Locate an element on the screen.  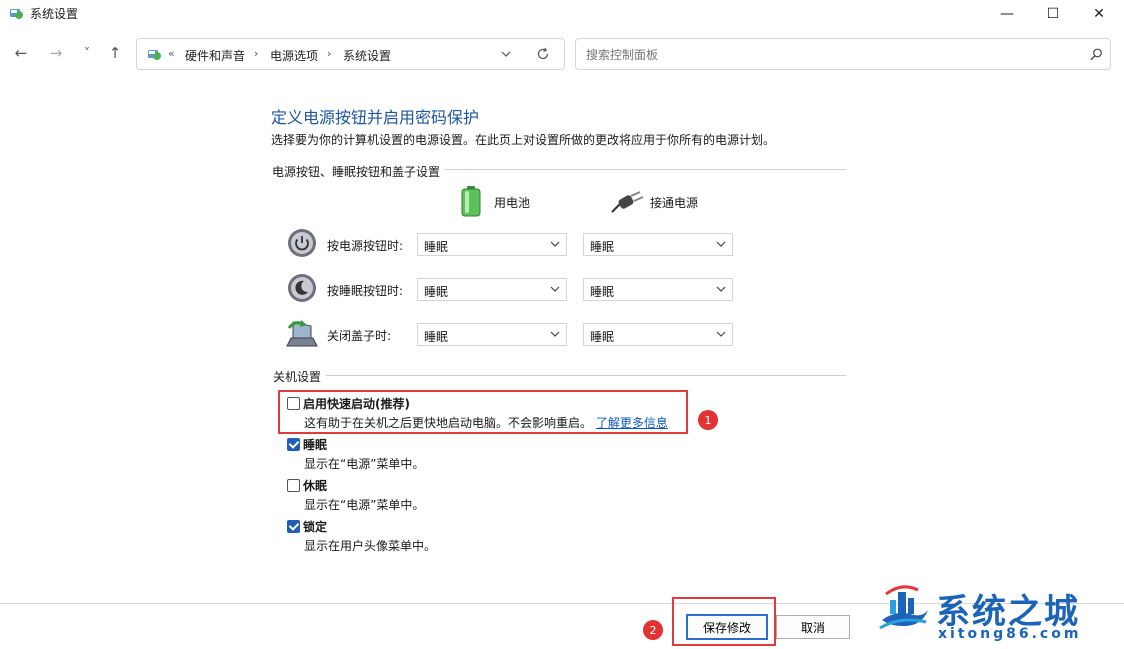
breadcrumb-power-options: 电源选项 is located at coordinates (294, 55).